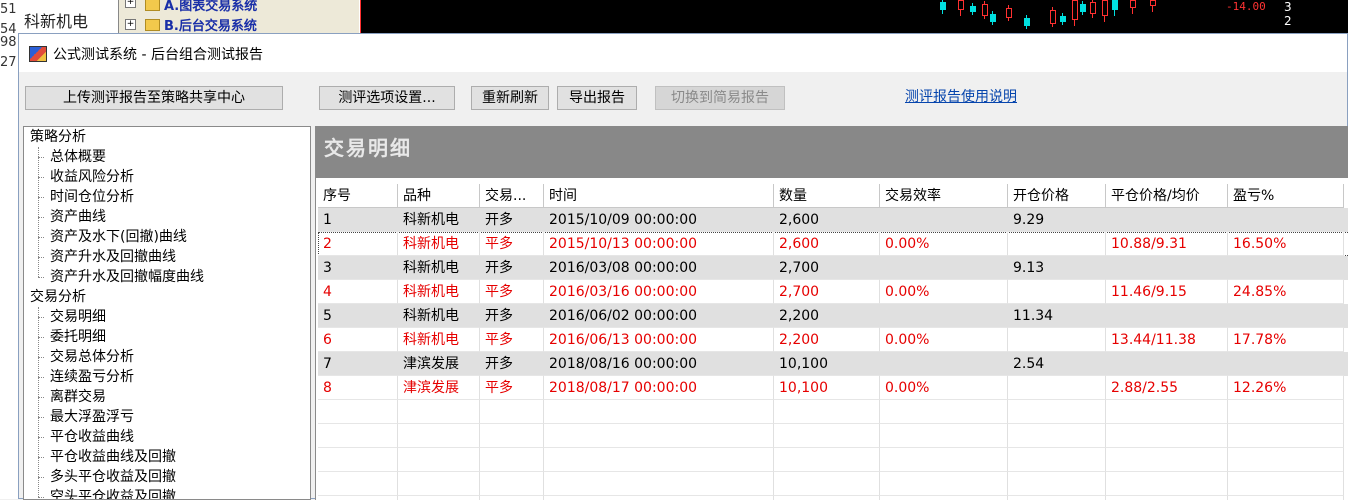  Describe the element at coordinates (38, 54) in the screenshot. I see `app-icon` at that location.